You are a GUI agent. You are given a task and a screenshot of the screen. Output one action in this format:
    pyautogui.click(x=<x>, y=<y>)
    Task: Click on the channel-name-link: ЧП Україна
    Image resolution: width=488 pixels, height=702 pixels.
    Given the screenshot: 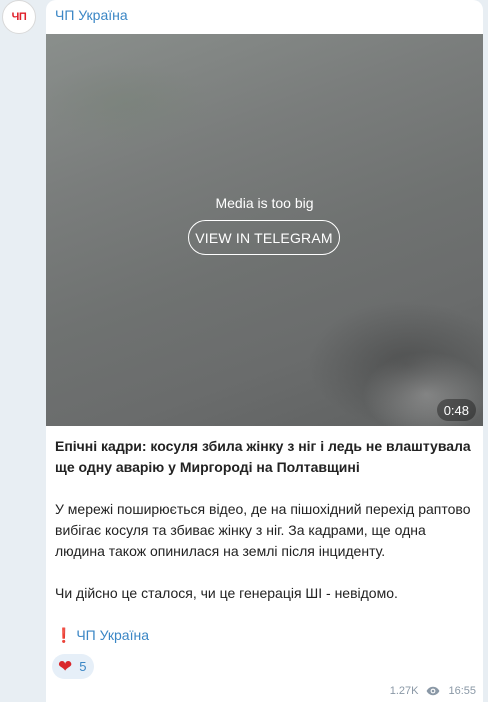 What is the action you would take?
    pyautogui.click(x=91, y=15)
    